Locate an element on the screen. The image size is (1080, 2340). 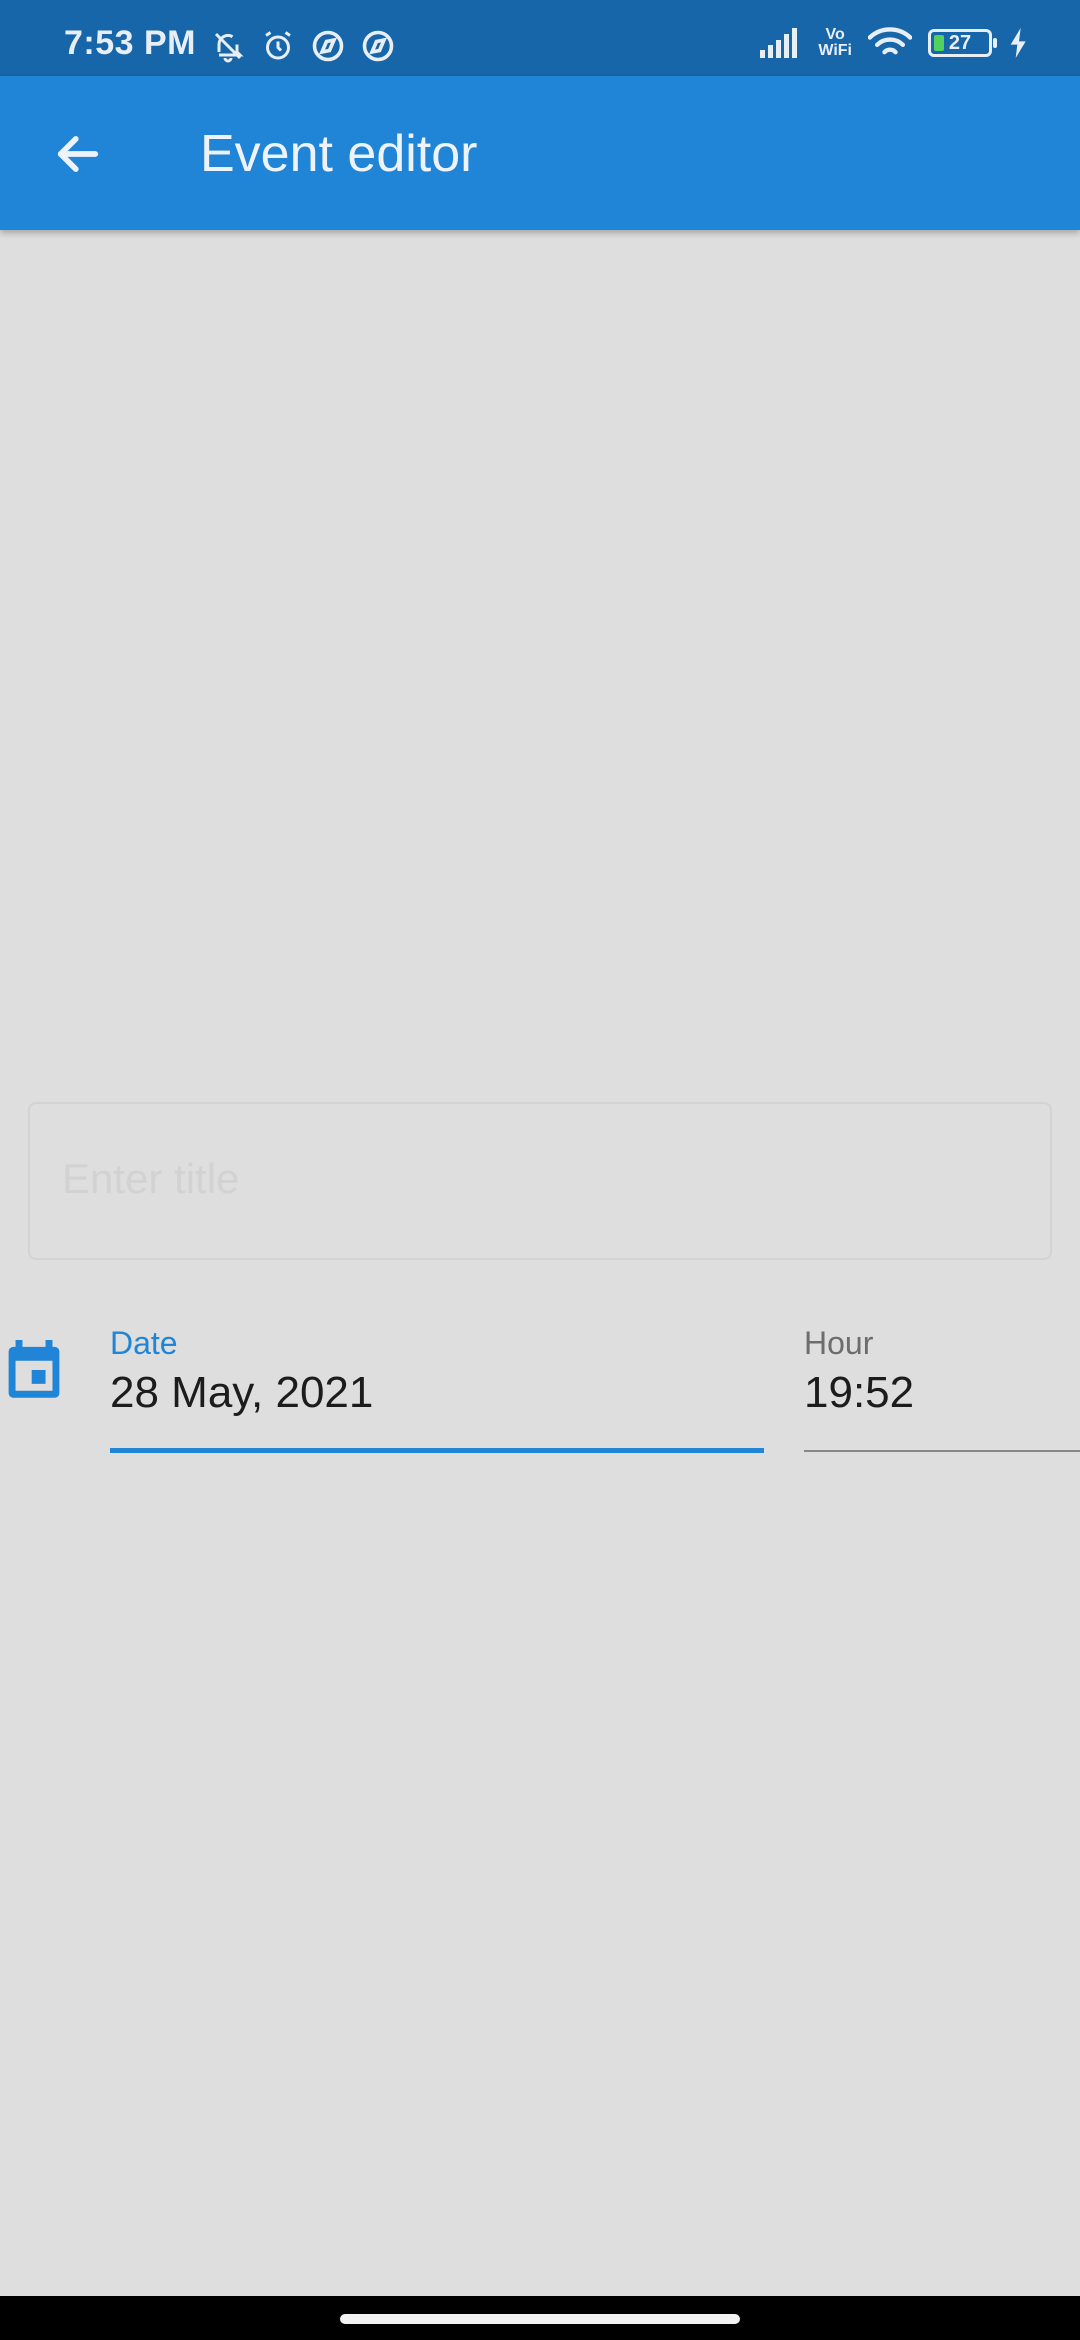
battery-icon: 27 is located at coordinates (962, 43).